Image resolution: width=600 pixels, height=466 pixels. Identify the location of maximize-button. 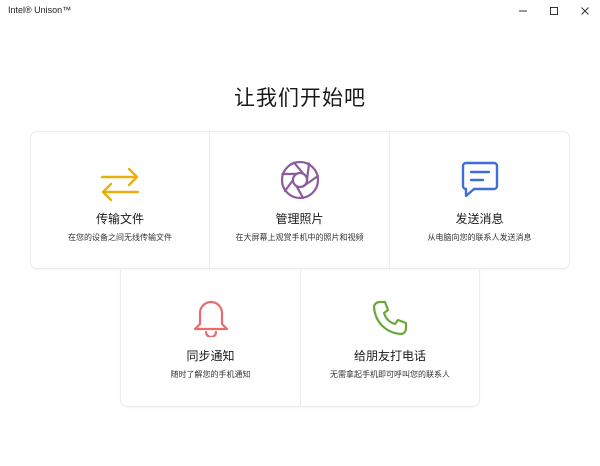
(554, 11).